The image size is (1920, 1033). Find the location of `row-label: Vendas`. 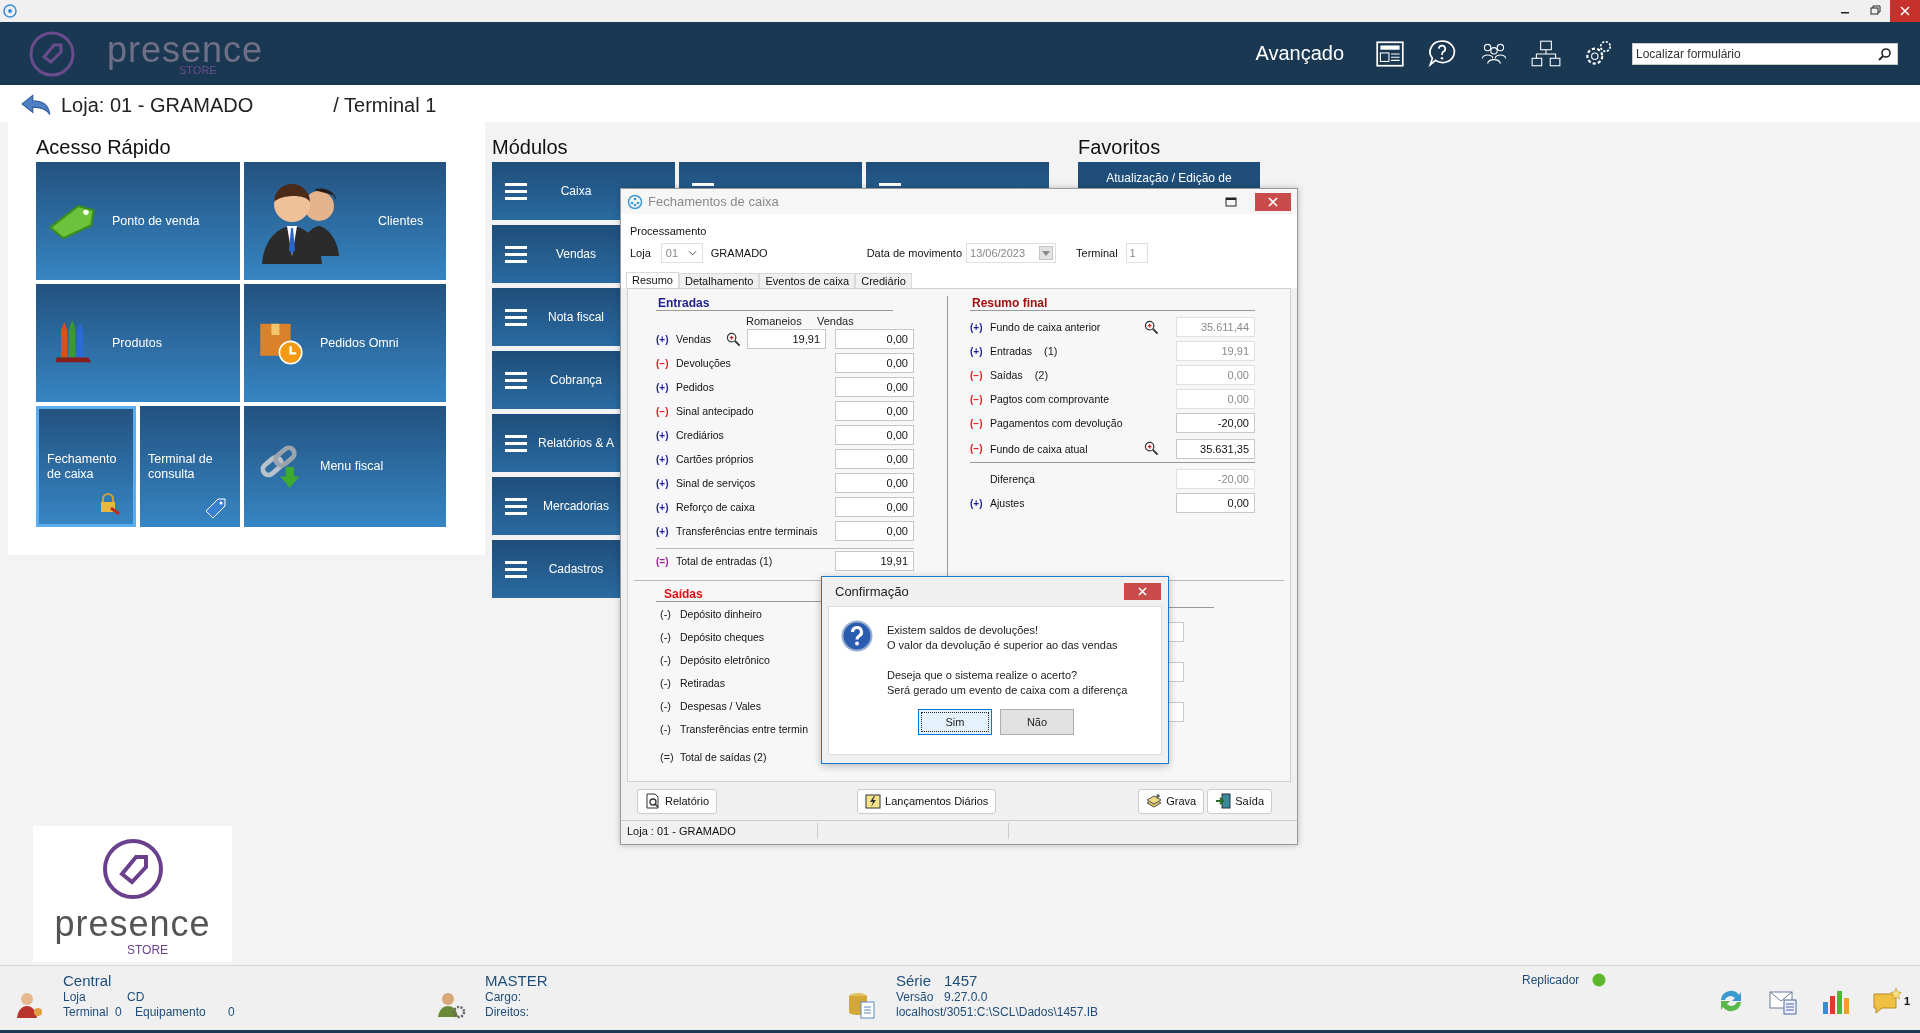

row-label: Vendas is located at coordinates (694, 339).